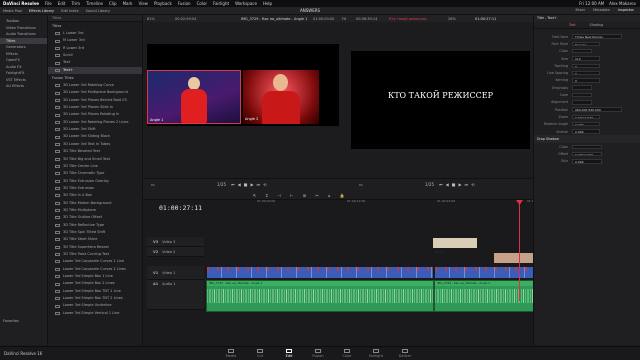  Describe the element at coordinates (455, 245) in the screenshot. I see `text-plus-clip: Text+` at that location.